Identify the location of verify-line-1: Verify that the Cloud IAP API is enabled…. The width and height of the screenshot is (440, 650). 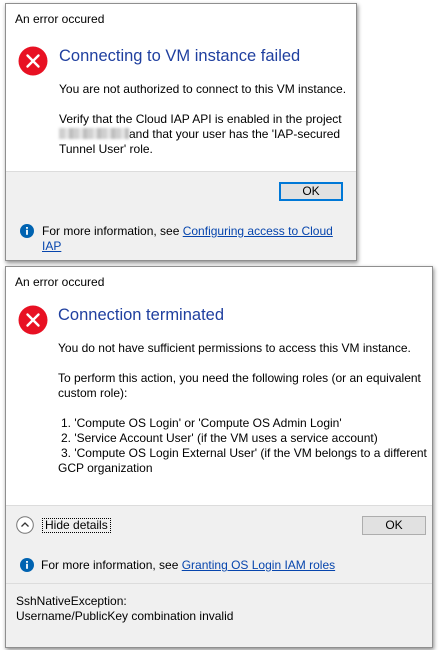
(200, 119).